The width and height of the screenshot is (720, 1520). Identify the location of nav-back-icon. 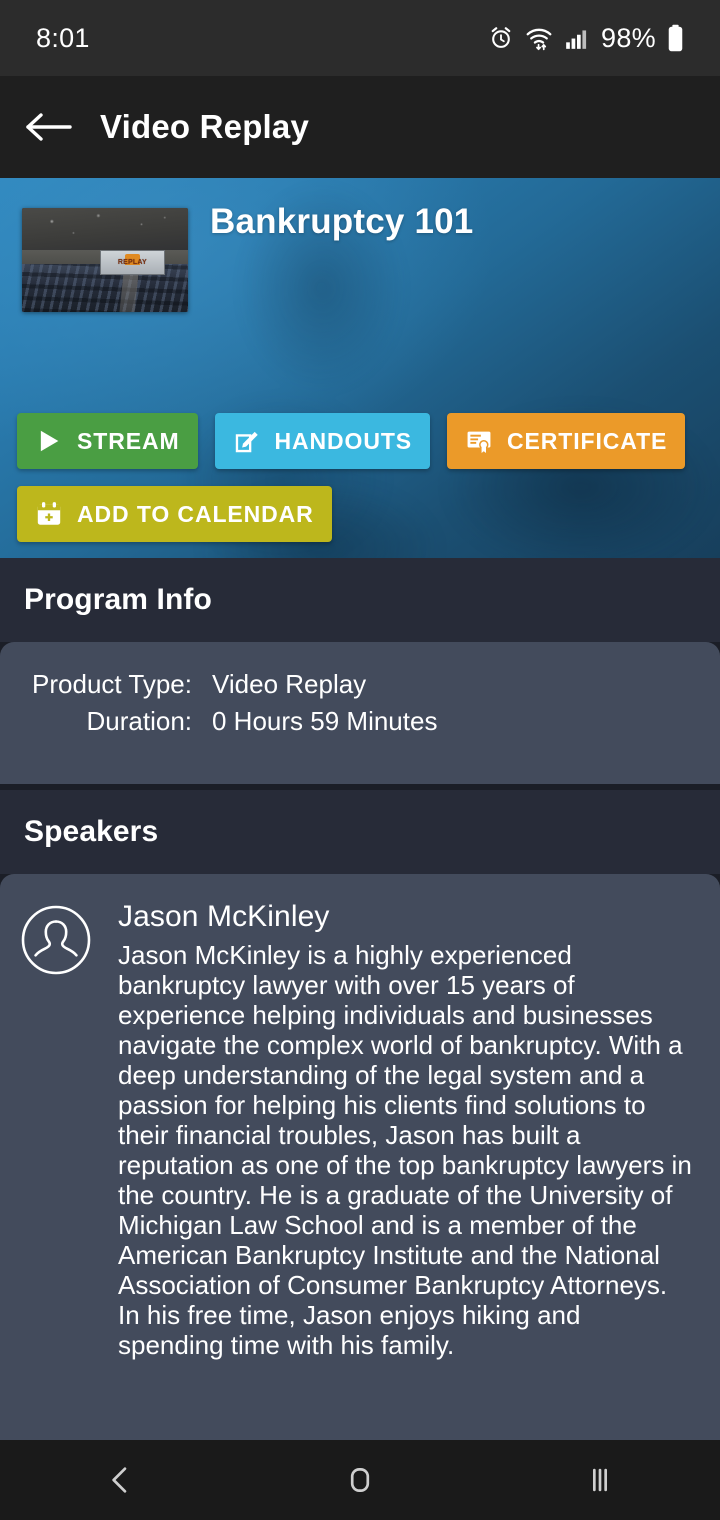
(119, 1480).